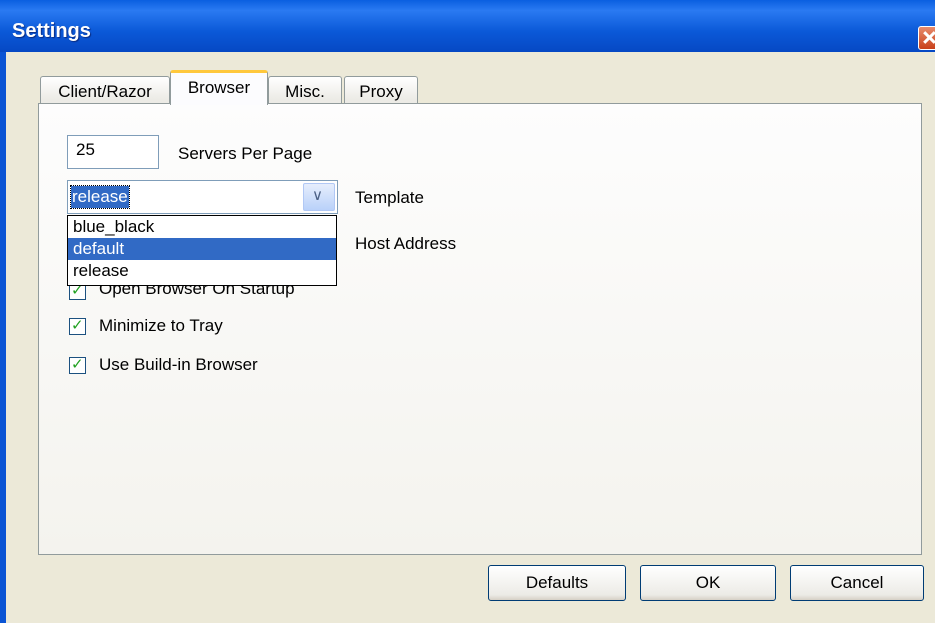  Describe the element at coordinates (178, 364) in the screenshot. I see `use-built-in-browser-label: Use Build-in Browser` at that location.